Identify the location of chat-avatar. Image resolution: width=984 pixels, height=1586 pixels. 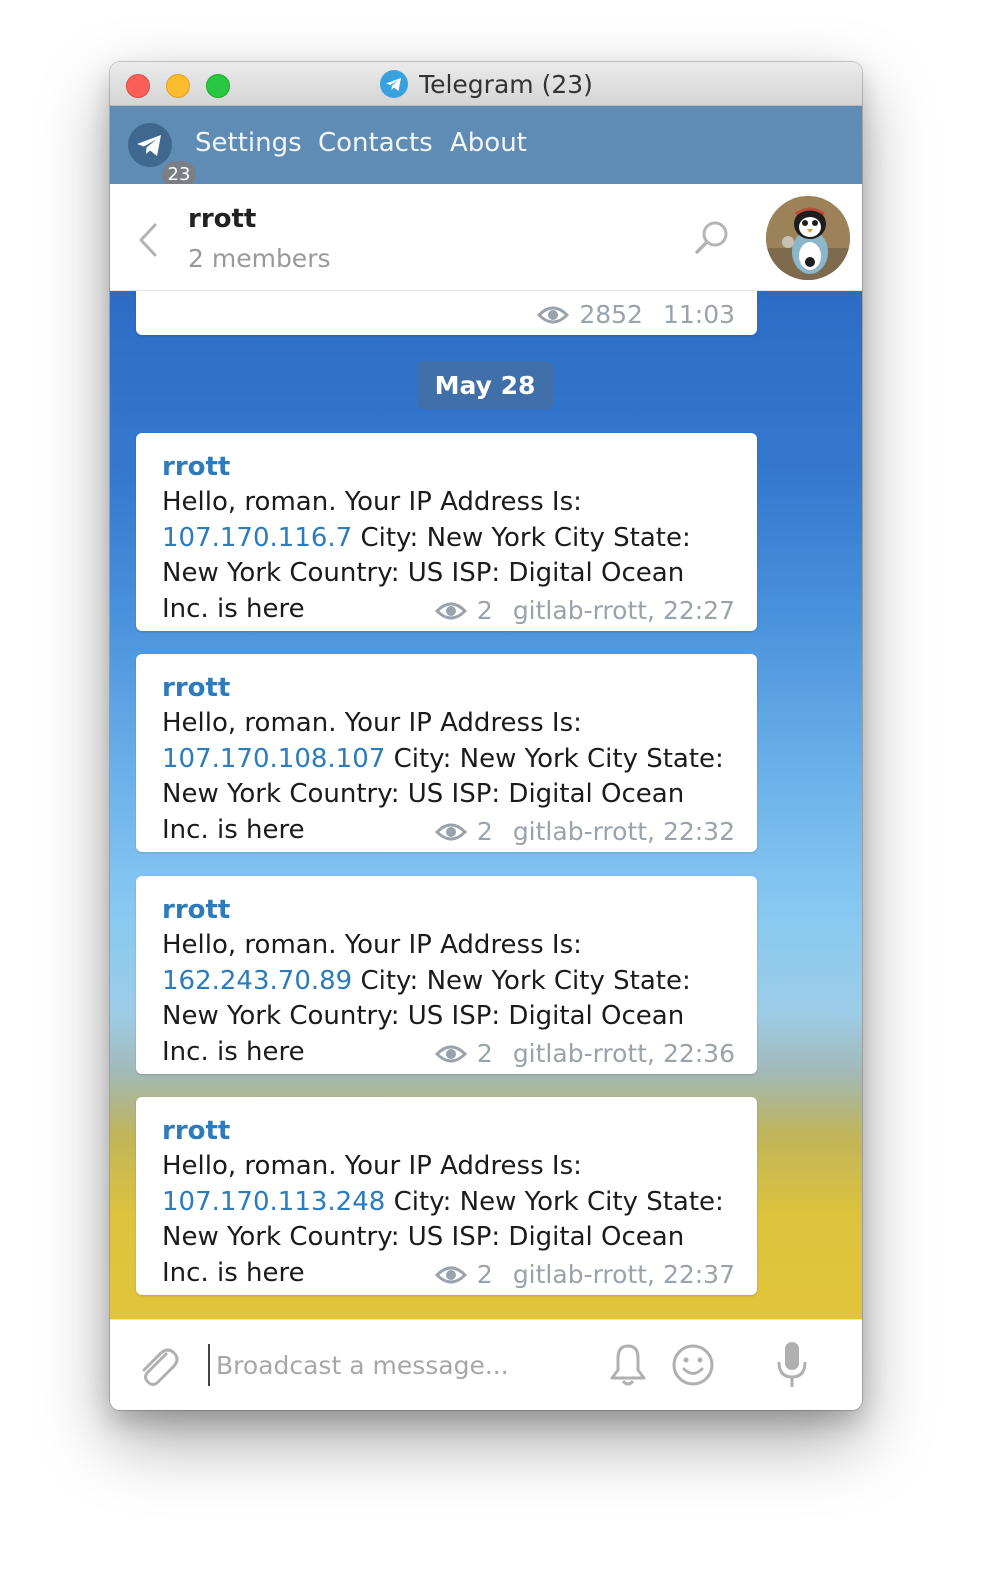
(808, 238).